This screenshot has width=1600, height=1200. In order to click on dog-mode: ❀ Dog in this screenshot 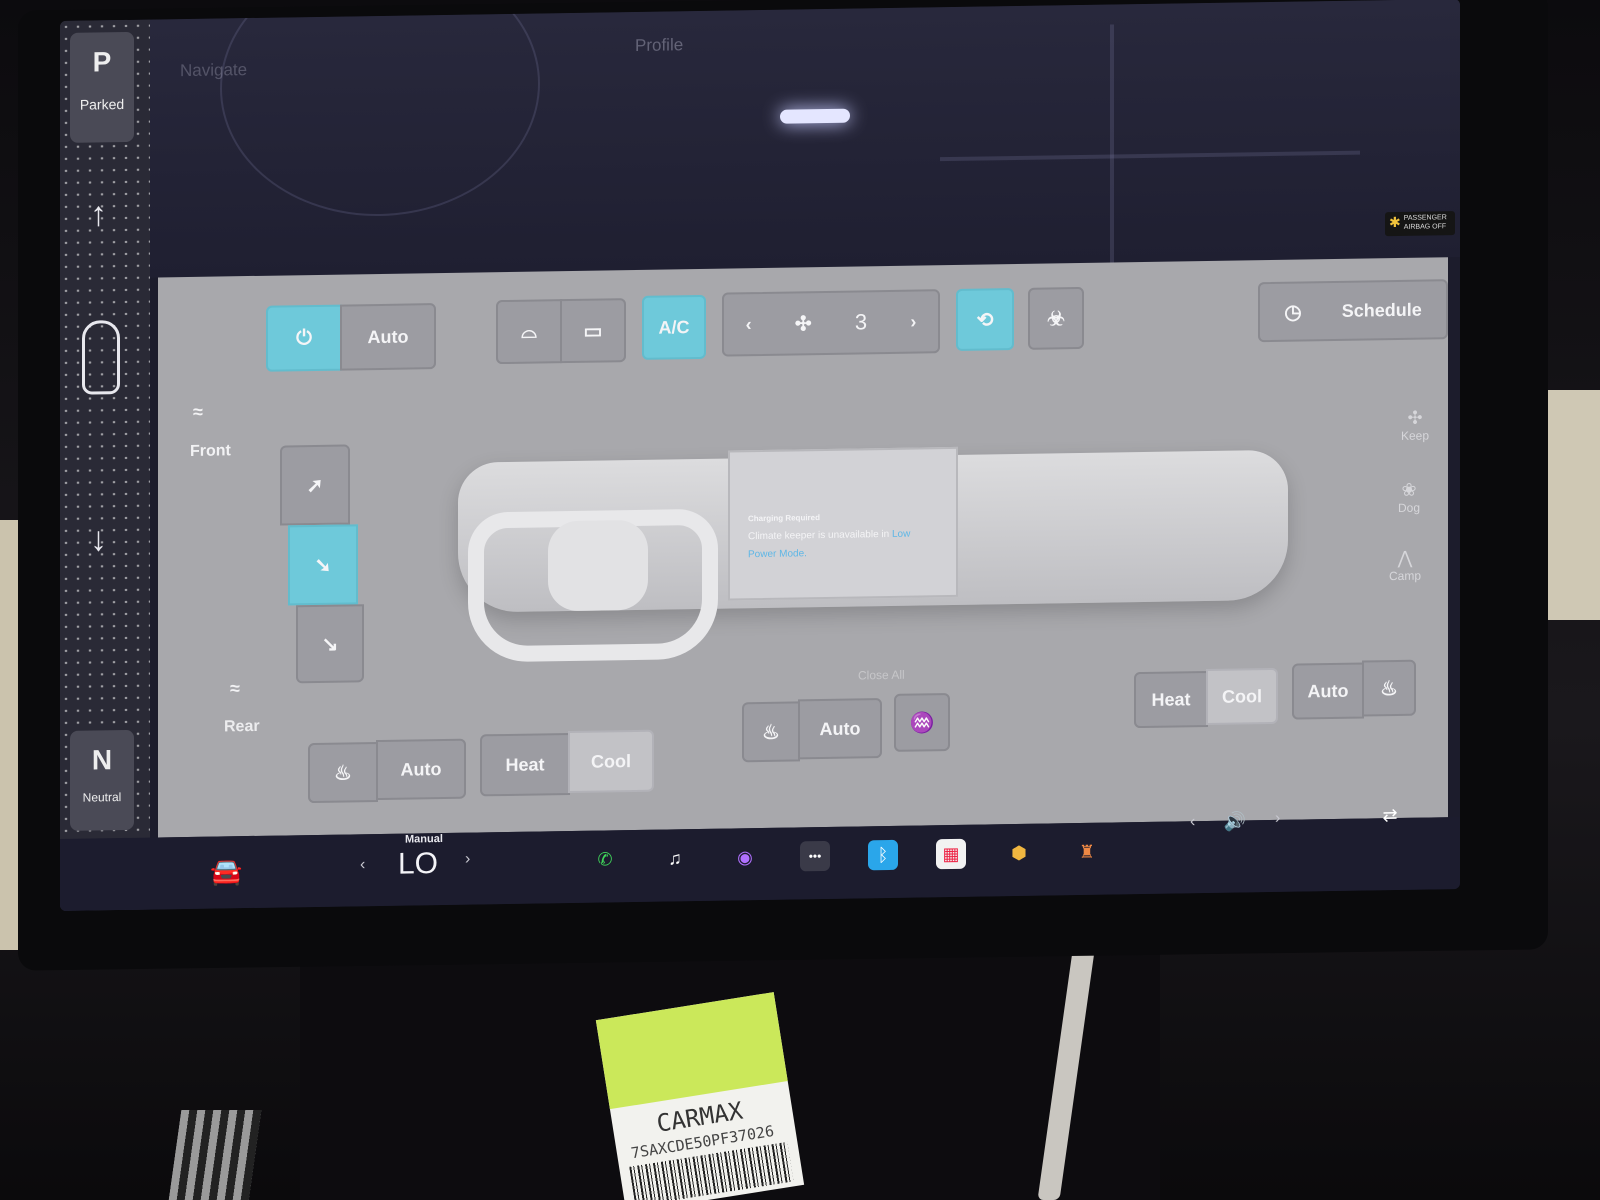, I will do `click(1409, 497)`.